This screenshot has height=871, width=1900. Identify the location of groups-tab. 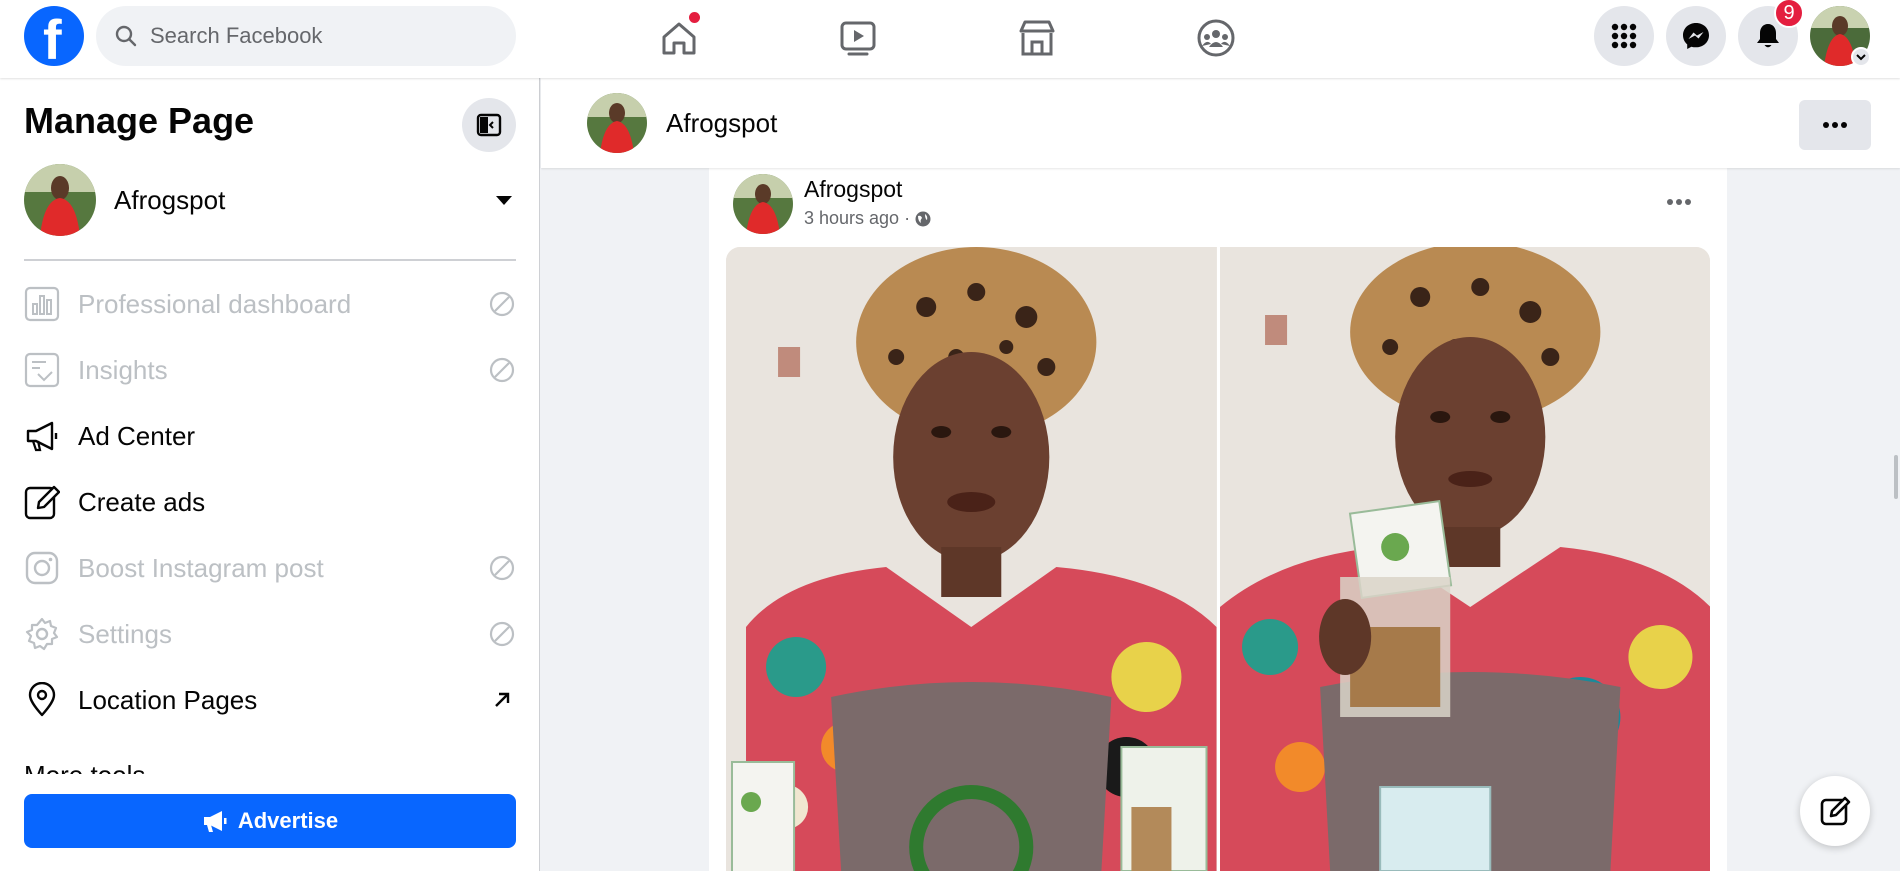
(1216, 38).